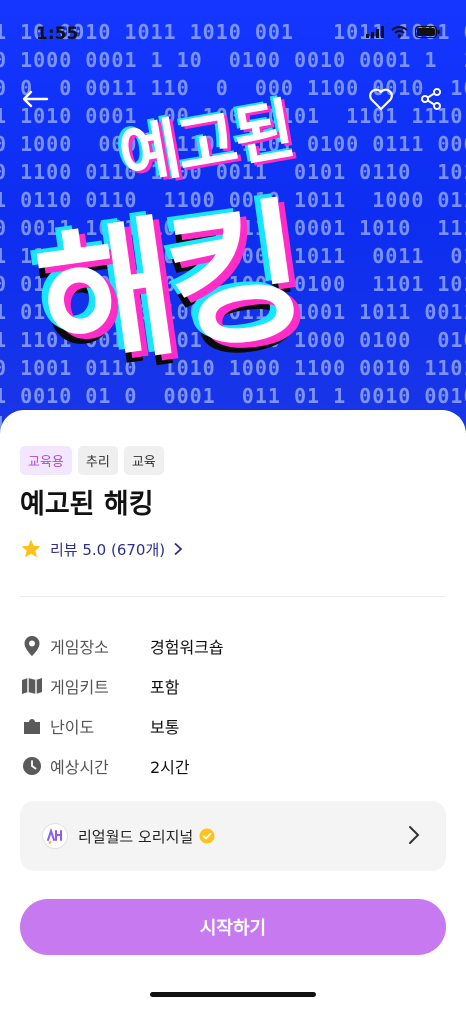 The height and width of the screenshot is (1030, 466). I want to click on info-label: 난이도, so click(72, 727).